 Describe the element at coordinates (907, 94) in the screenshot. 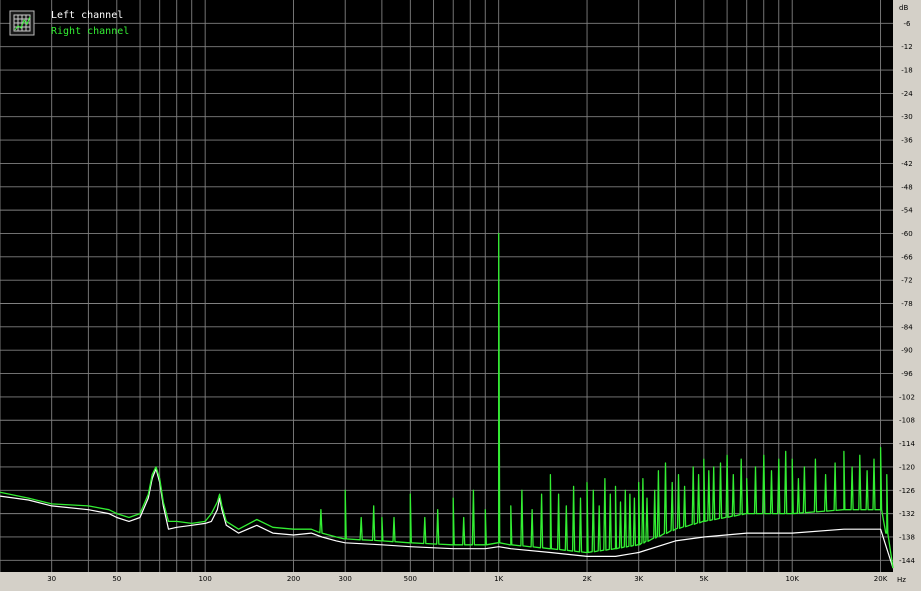

I see `y-tick-label: -24` at that location.